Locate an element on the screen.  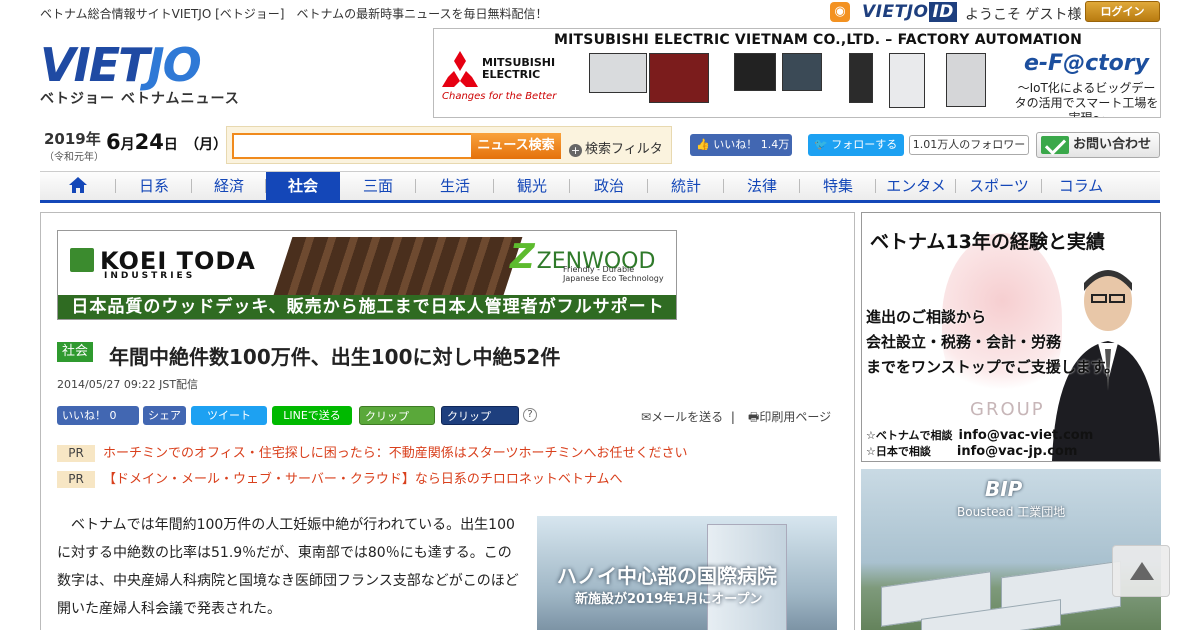
nav-home is located at coordinates (78, 186).